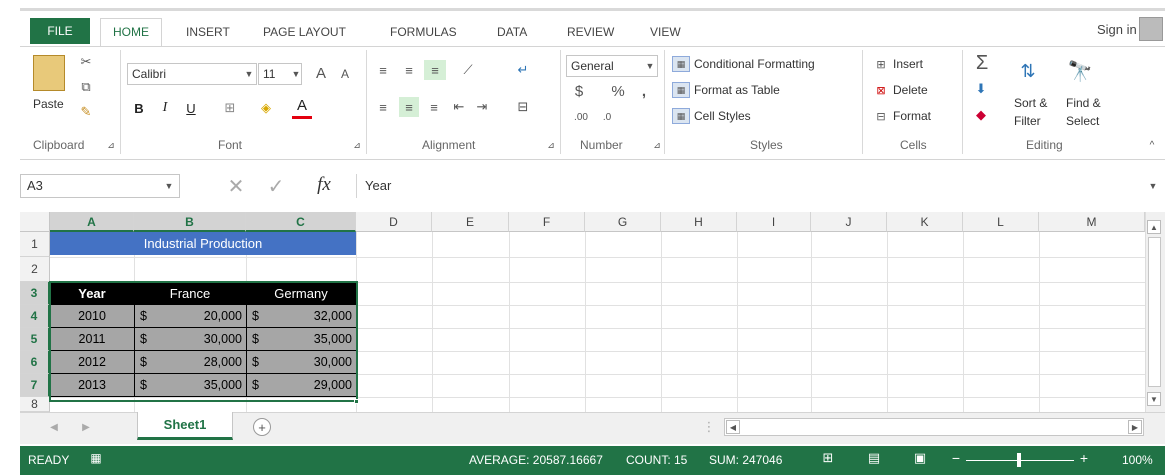 This screenshot has height=475, width=1165. Describe the element at coordinates (912, 116) in the screenshot. I see `format-cells-button: Format` at that location.